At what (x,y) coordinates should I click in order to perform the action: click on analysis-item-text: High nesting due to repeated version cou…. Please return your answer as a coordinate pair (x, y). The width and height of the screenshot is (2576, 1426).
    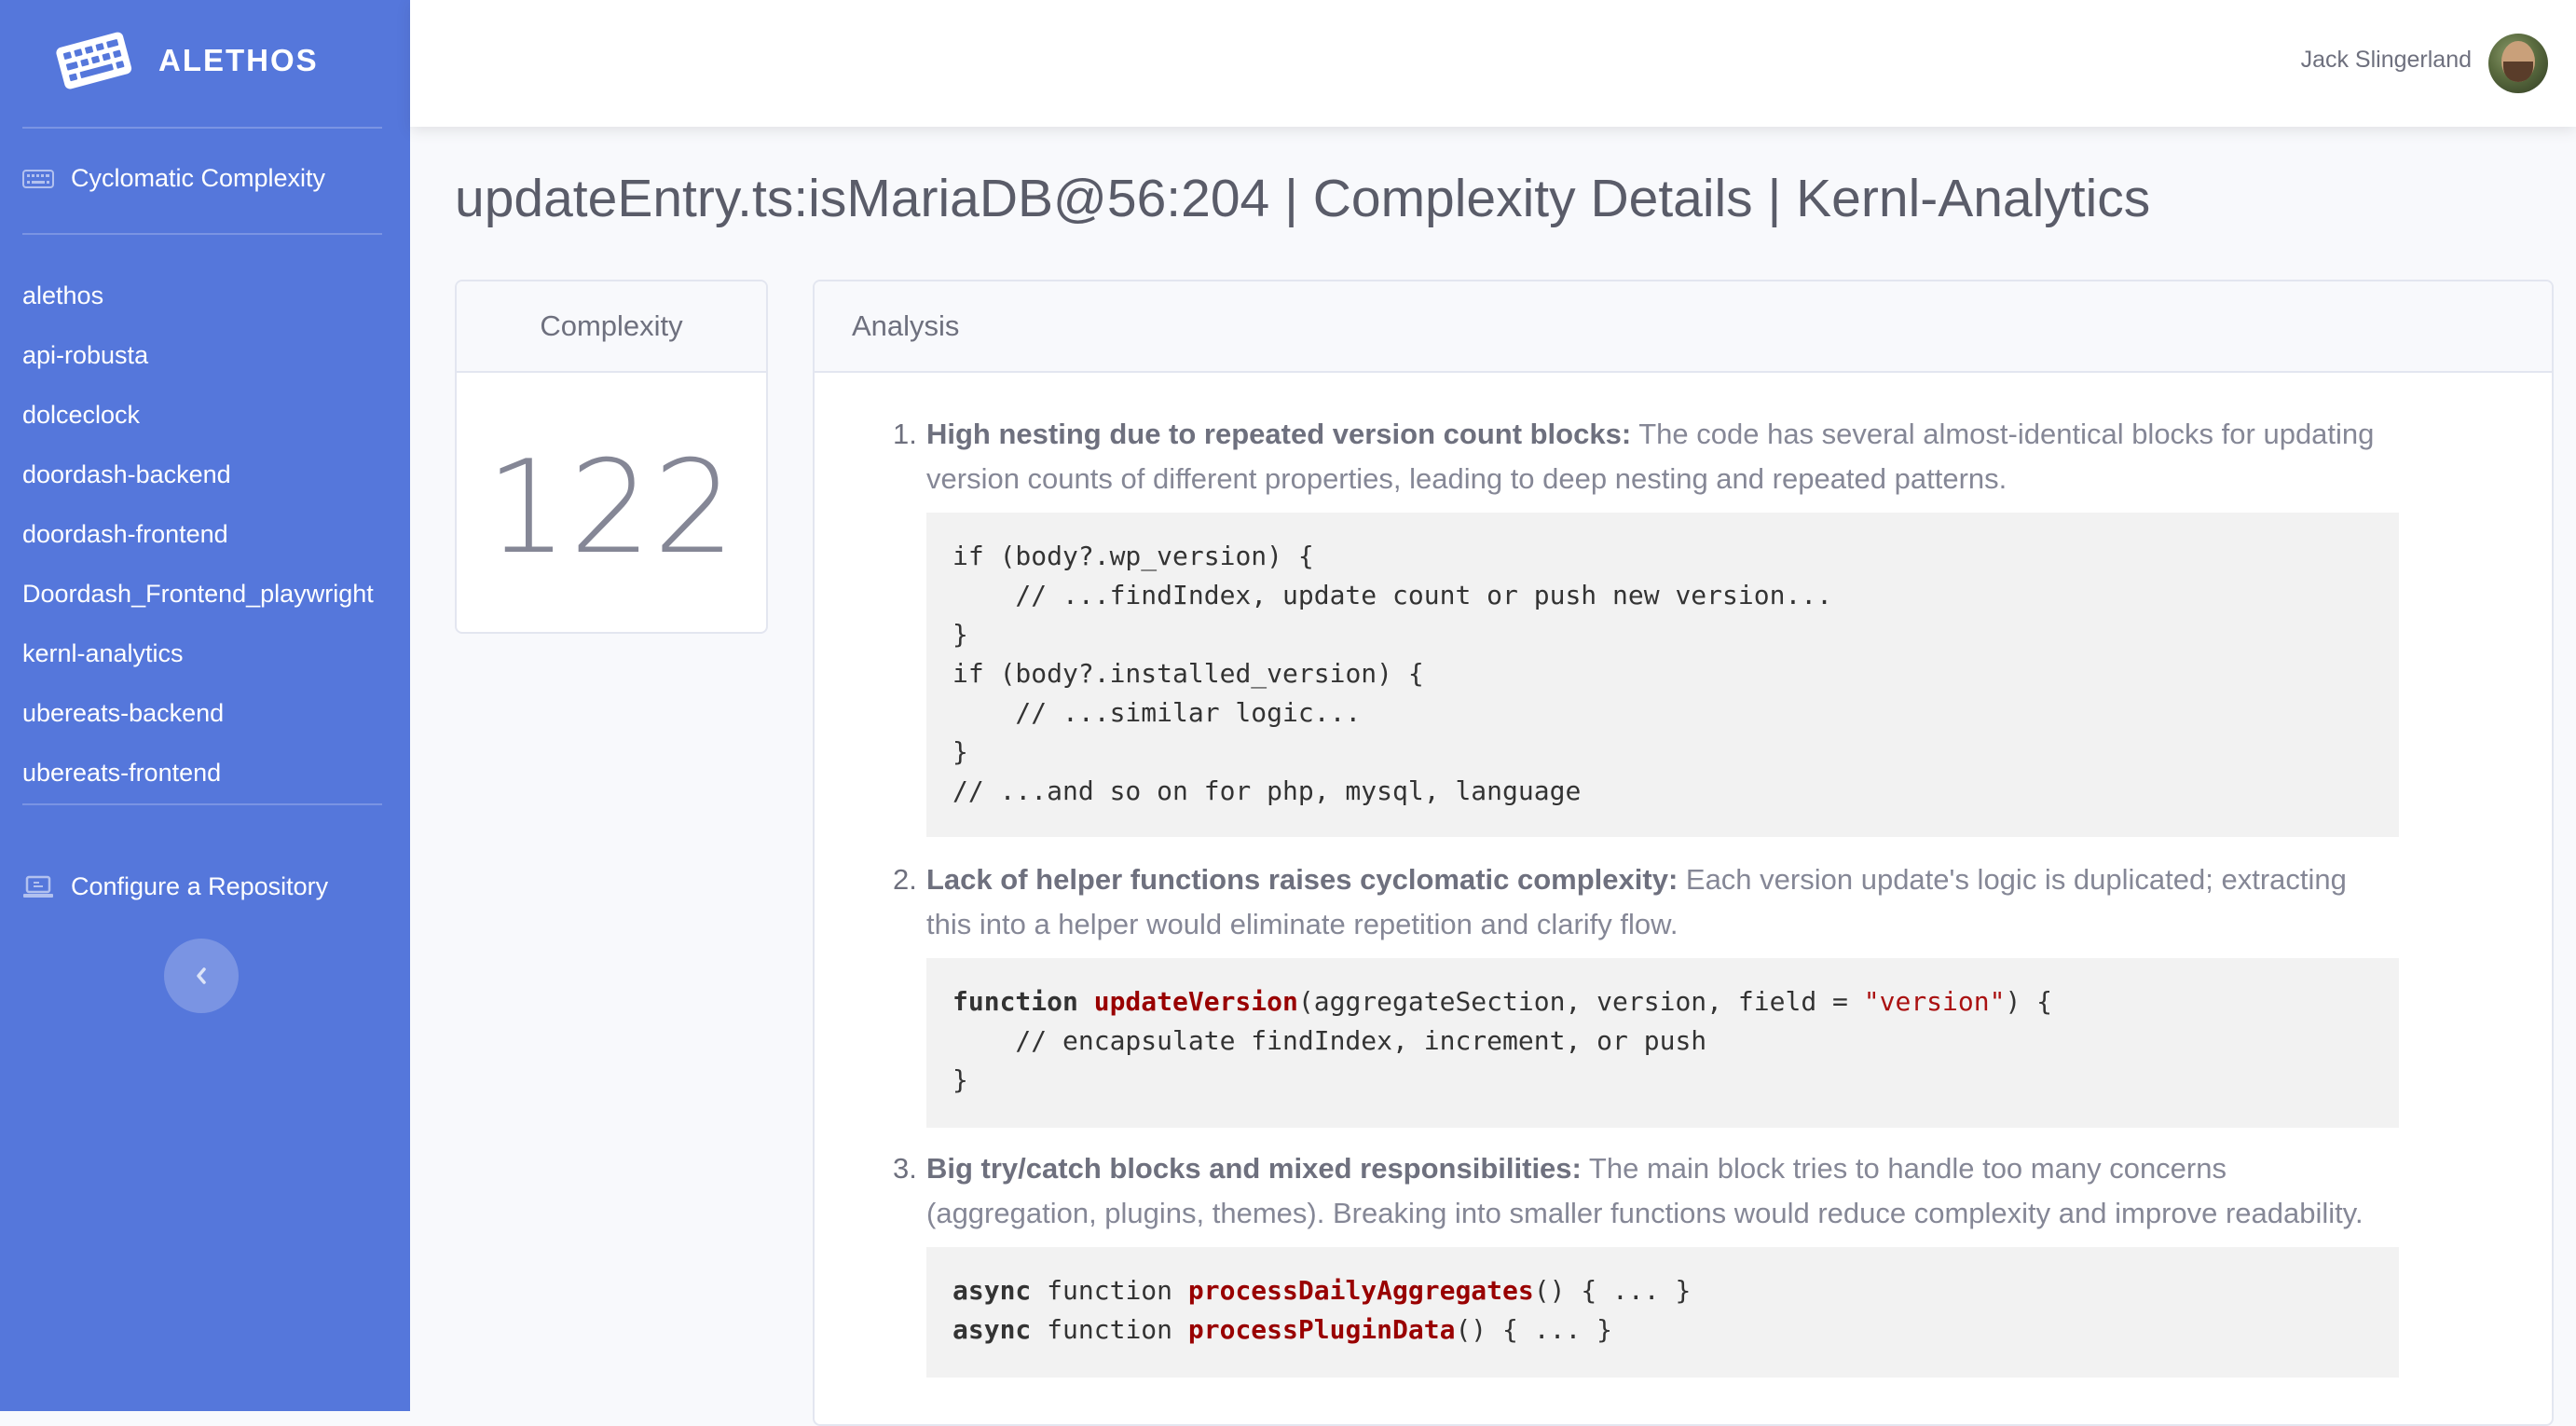
    Looking at the image, I should click on (1662, 457).